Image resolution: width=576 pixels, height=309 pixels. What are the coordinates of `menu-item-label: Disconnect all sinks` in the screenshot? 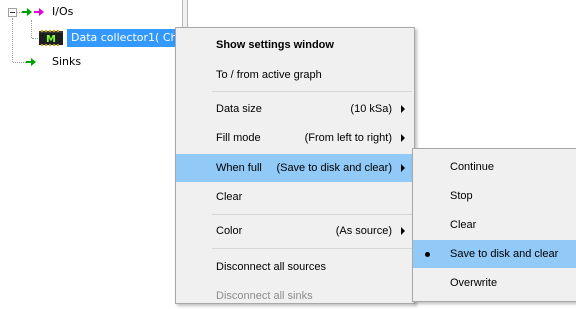 It's located at (264, 296).